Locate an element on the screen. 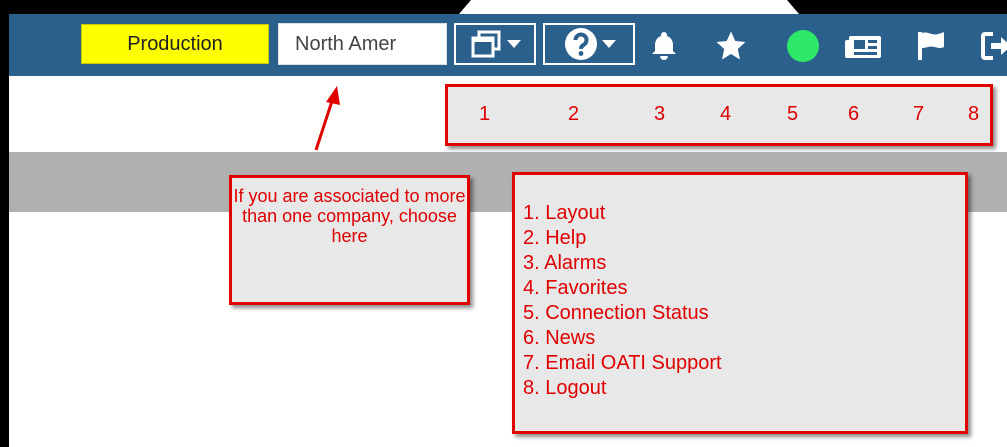 Image resolution: width=1007 pixels, height=447 pixels. logout-icon is located at coordinates (994, 46).